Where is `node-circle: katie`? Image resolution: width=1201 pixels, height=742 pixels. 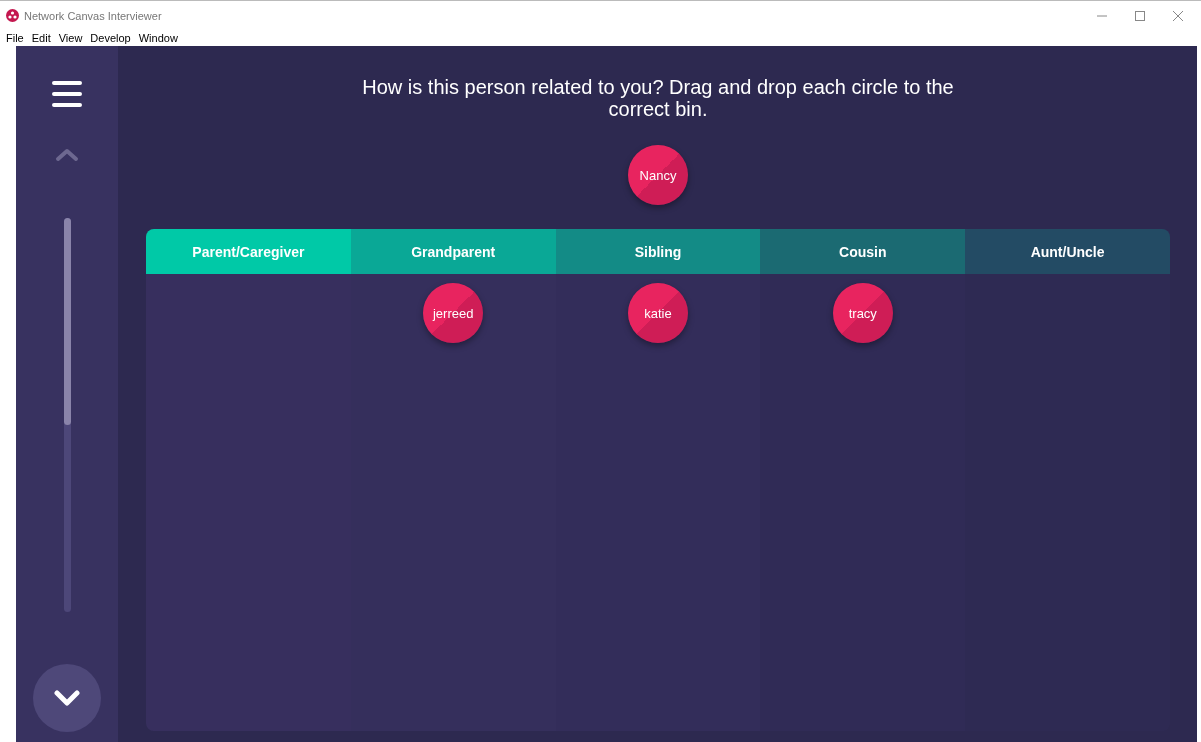
node-circle: katie is located at coordinates (658, 313).